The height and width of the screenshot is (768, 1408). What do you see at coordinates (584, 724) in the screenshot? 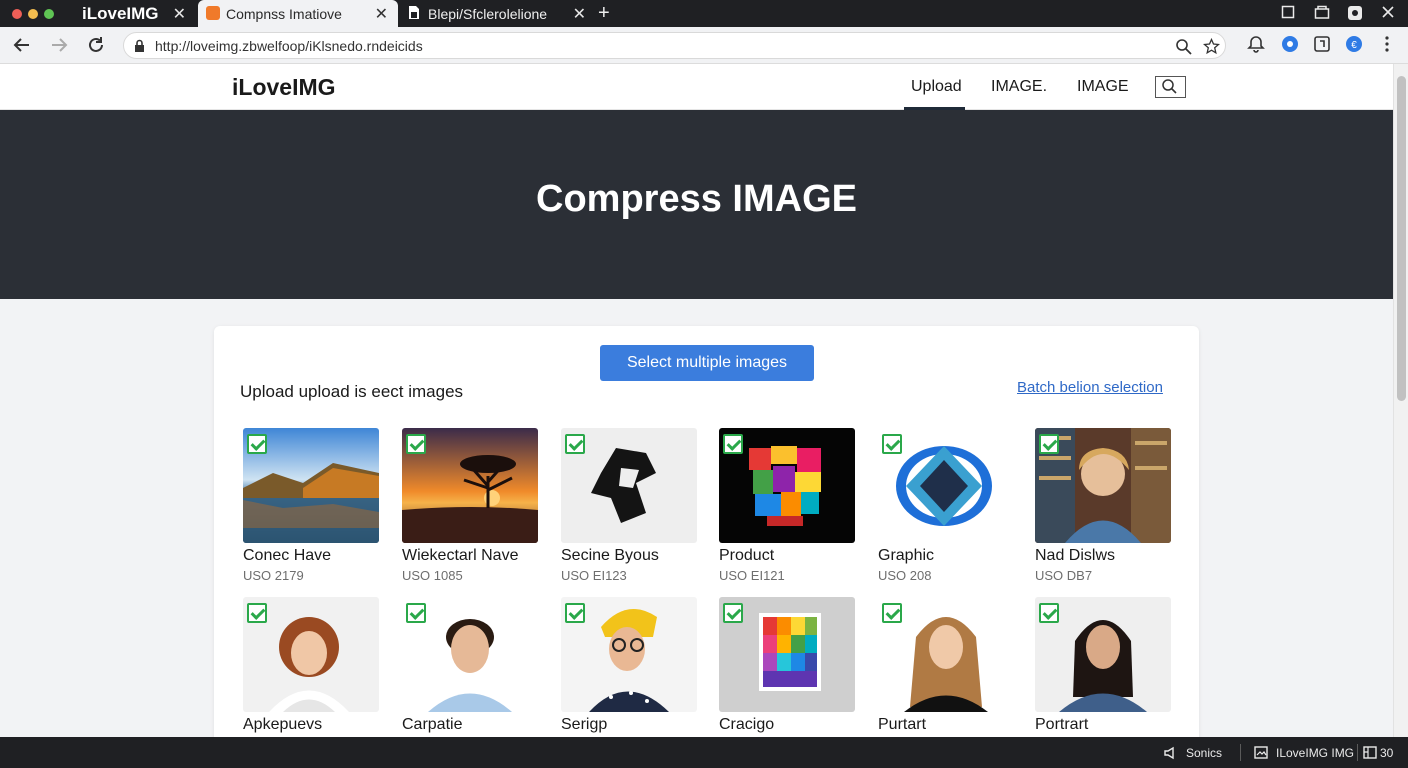
I see `image-name: Serigp` at bounding box center [584, 724].